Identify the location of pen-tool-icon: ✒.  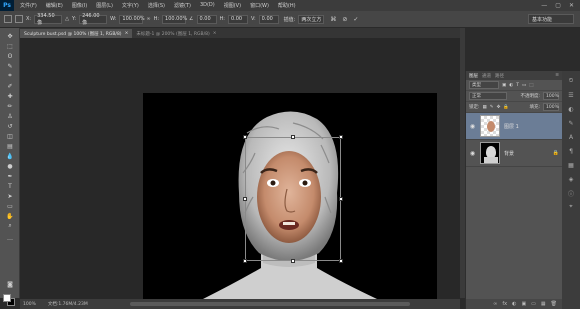
(10, 176).